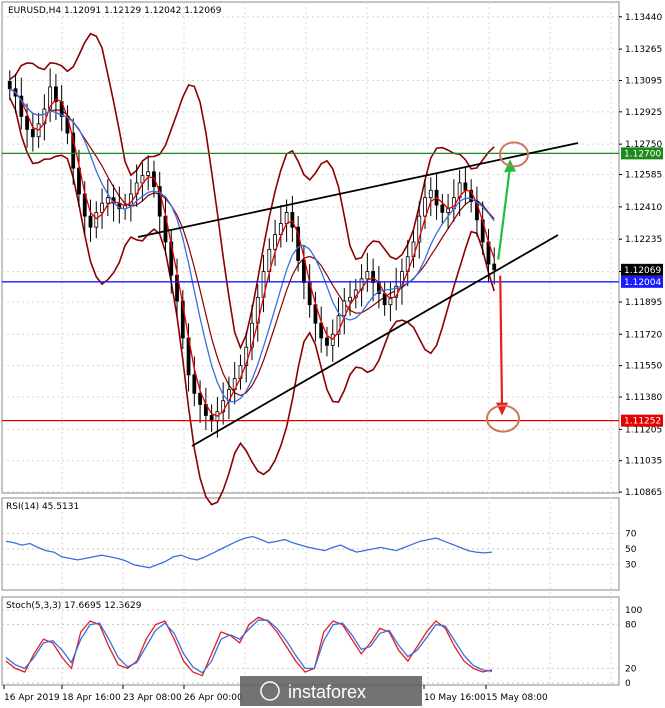 This screenshot has height=708, width=665. Describe the element at coordinates (517, 698) in the screenshot. I see `x-tick-label: 15 May 08:00` at that location.